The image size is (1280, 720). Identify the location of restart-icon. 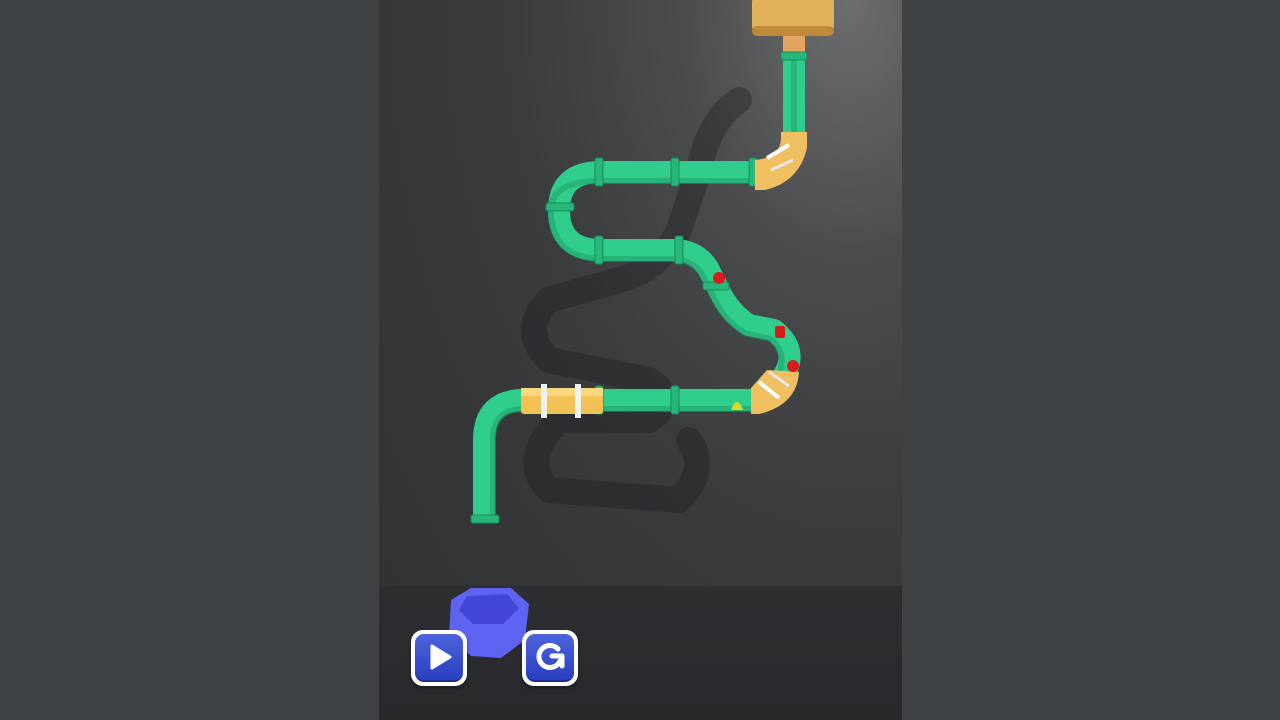
(550, 656).